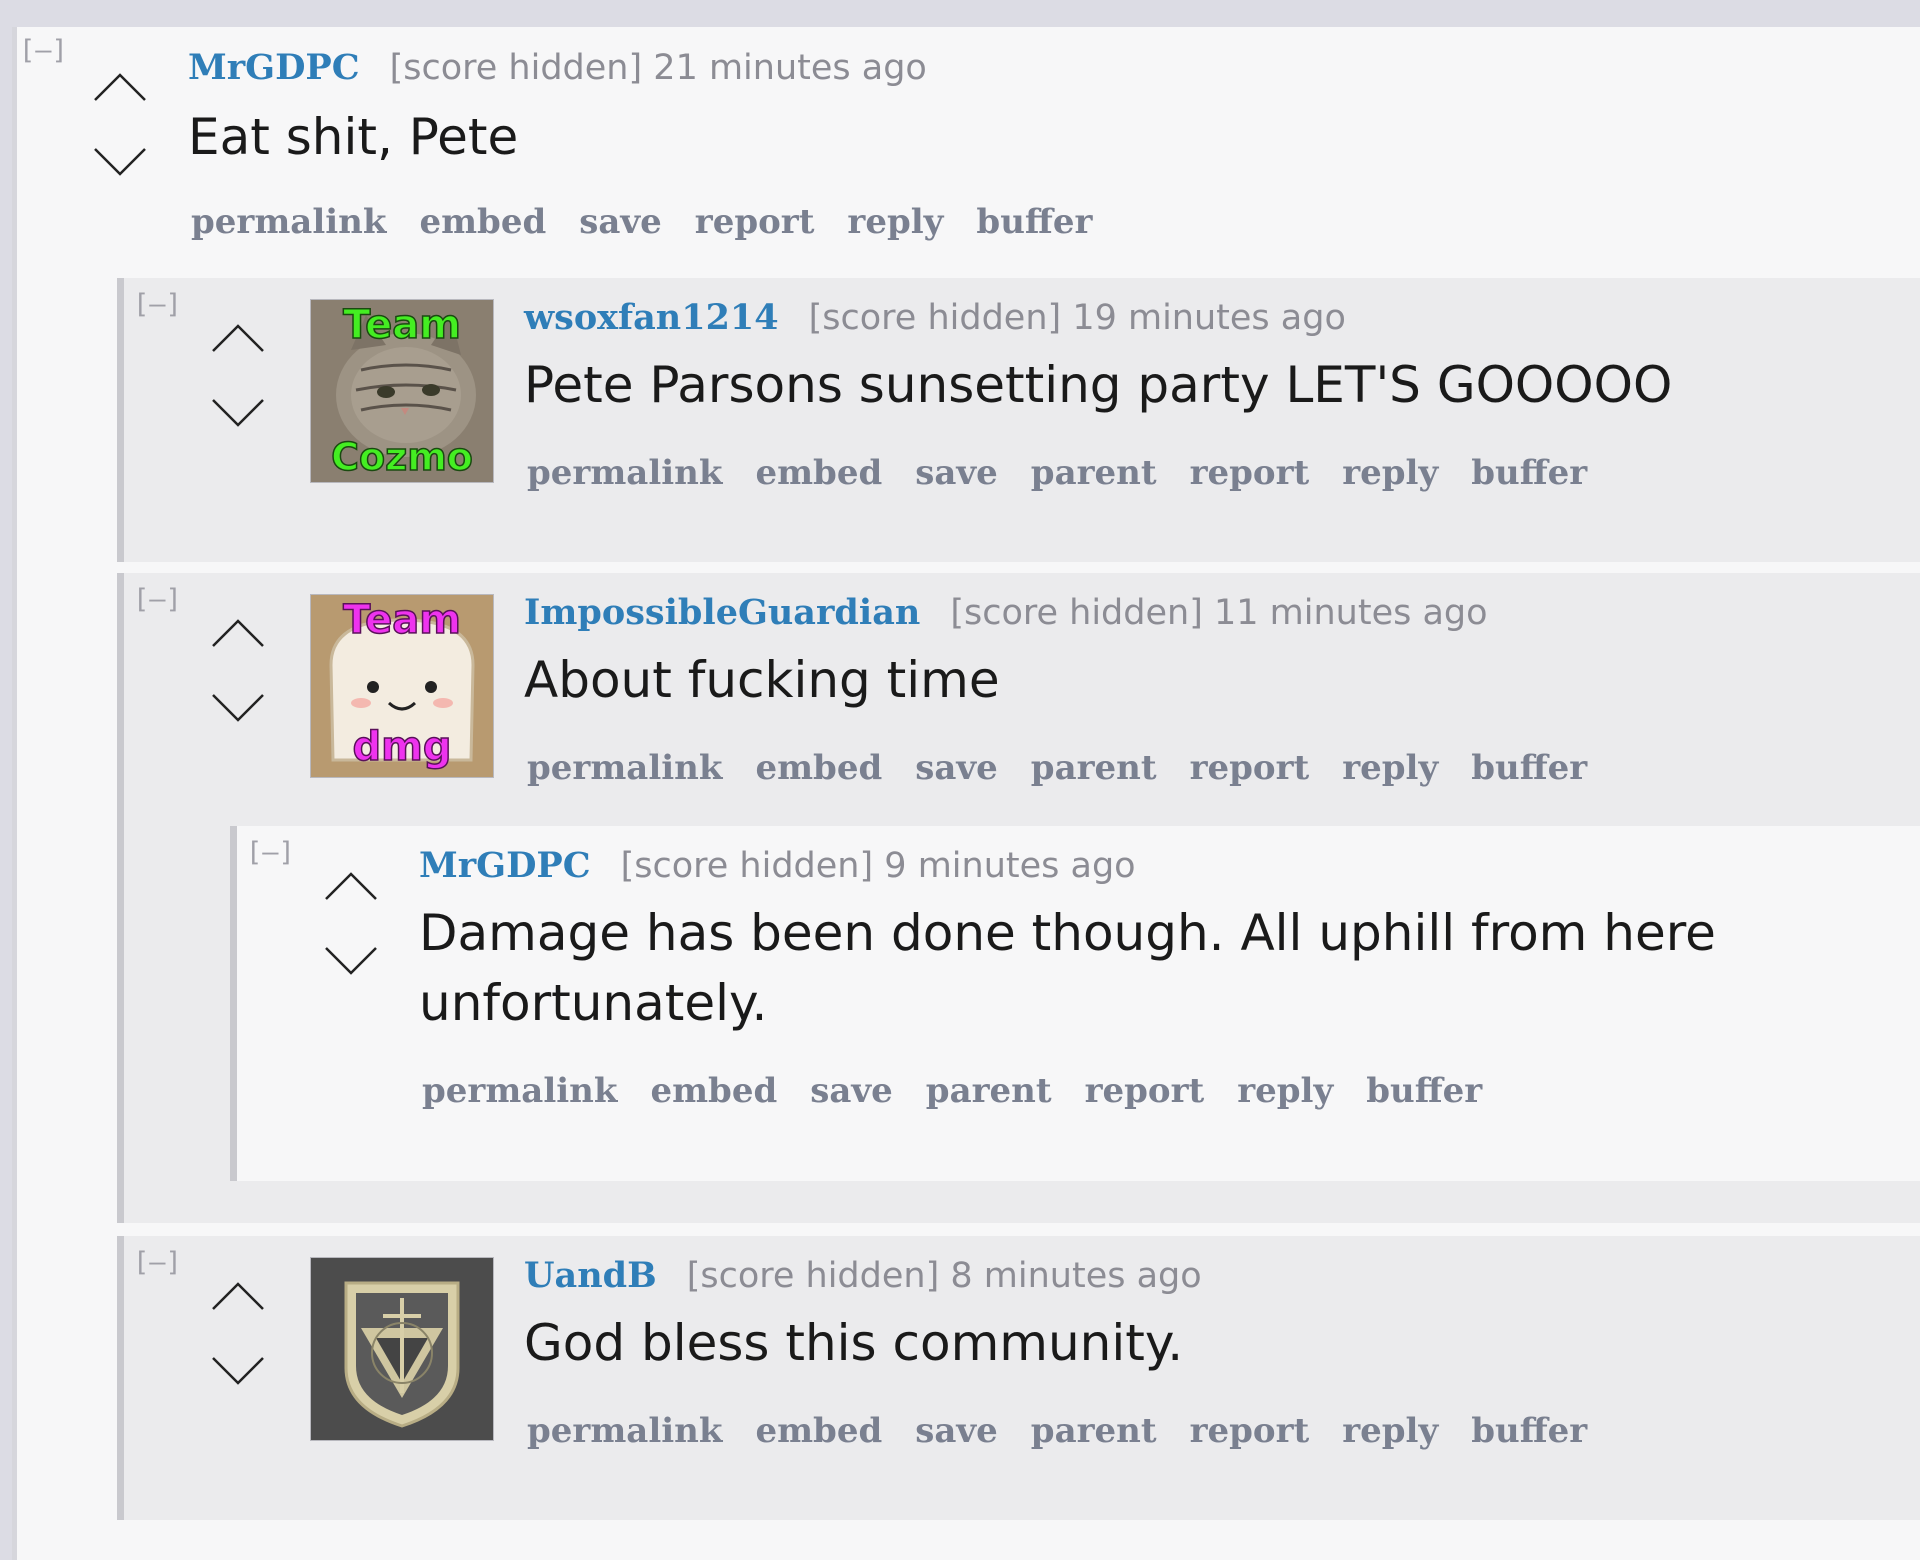 The height and width of the screenshot is (1560, 1920). I want to click on comment-meta: wsoxfan1214 [score hidden] 19 minutes ago, so click(935, 318).